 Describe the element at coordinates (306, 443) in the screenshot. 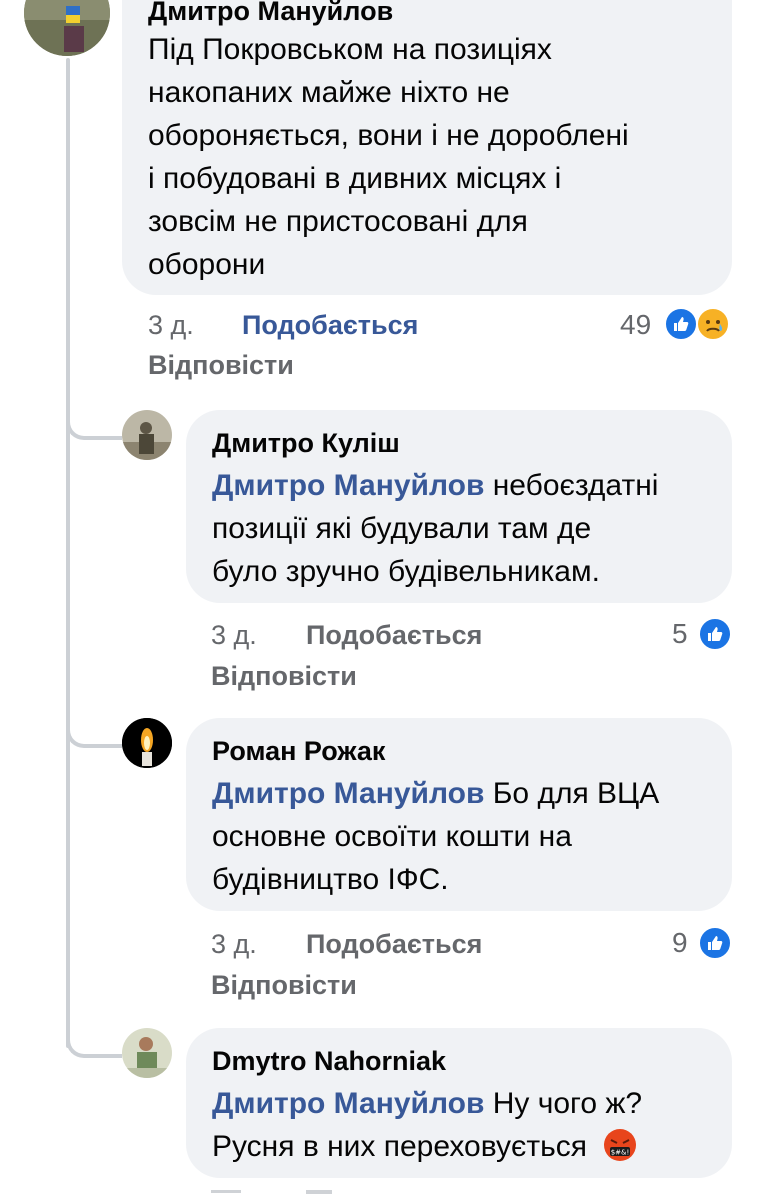

I see `comment-author: Дмитро Куліш` at that location.